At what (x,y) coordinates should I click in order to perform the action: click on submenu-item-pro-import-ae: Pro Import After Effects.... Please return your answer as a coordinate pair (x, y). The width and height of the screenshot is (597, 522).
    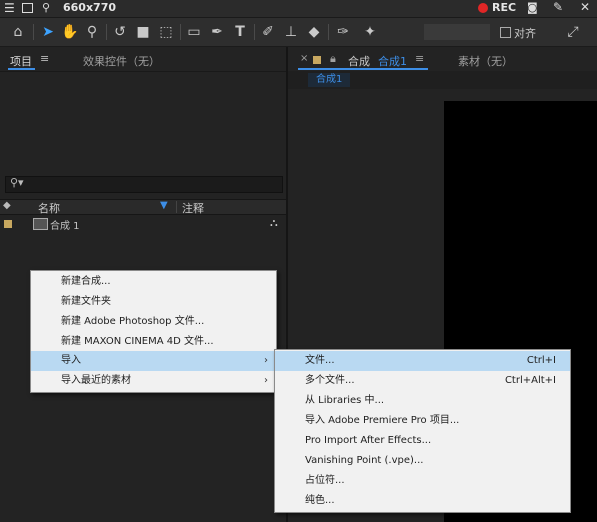
    Looking at the image, I should click on (422, 441).